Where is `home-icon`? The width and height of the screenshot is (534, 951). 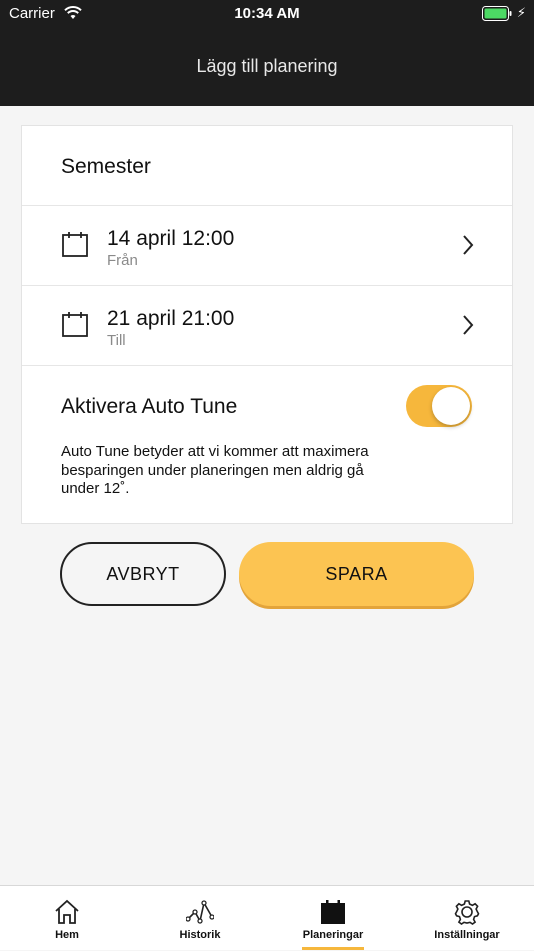 home-icon is located at coordinates (67, 912).